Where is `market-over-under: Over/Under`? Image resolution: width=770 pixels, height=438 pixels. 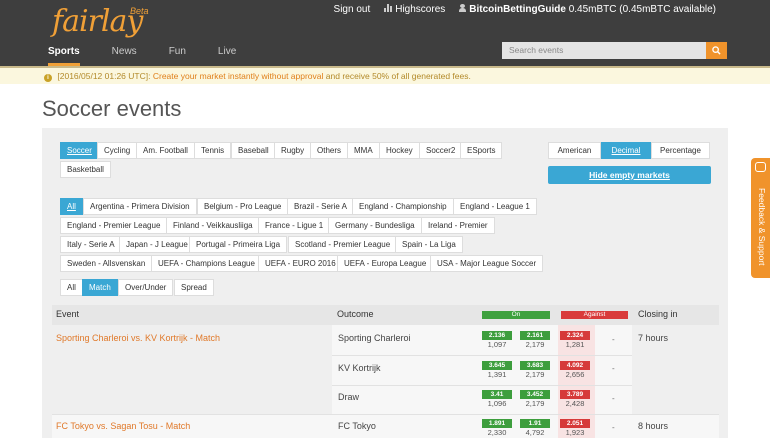
market-over-under: Over/Under is located at coordinates (146, 287).